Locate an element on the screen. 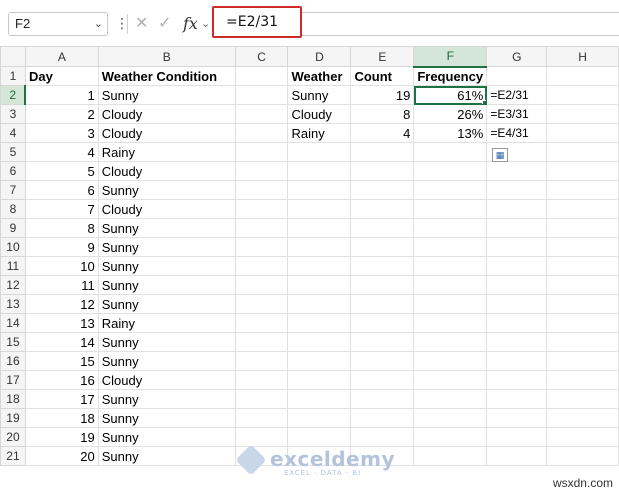 The image size is (619, 494). cell-a5: 4 is located at coordinates (61, 152).